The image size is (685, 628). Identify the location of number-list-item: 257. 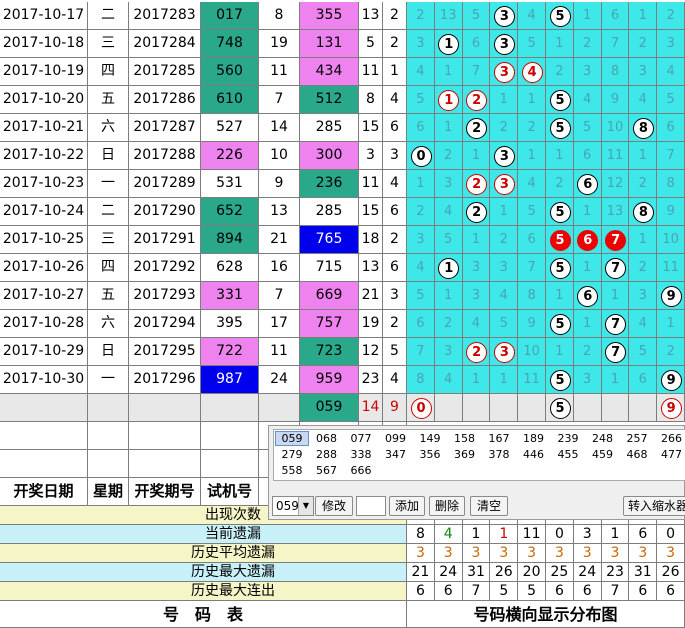
(637, 438).